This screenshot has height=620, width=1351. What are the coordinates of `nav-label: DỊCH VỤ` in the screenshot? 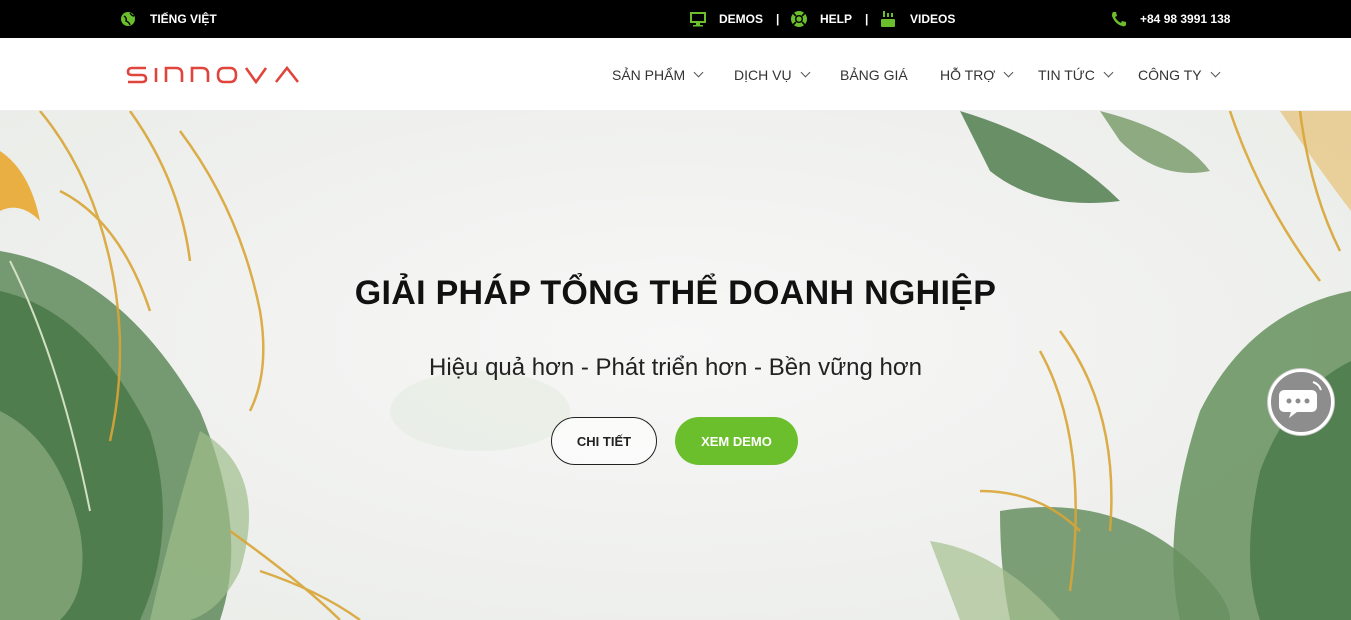 It's located at (763, 74).